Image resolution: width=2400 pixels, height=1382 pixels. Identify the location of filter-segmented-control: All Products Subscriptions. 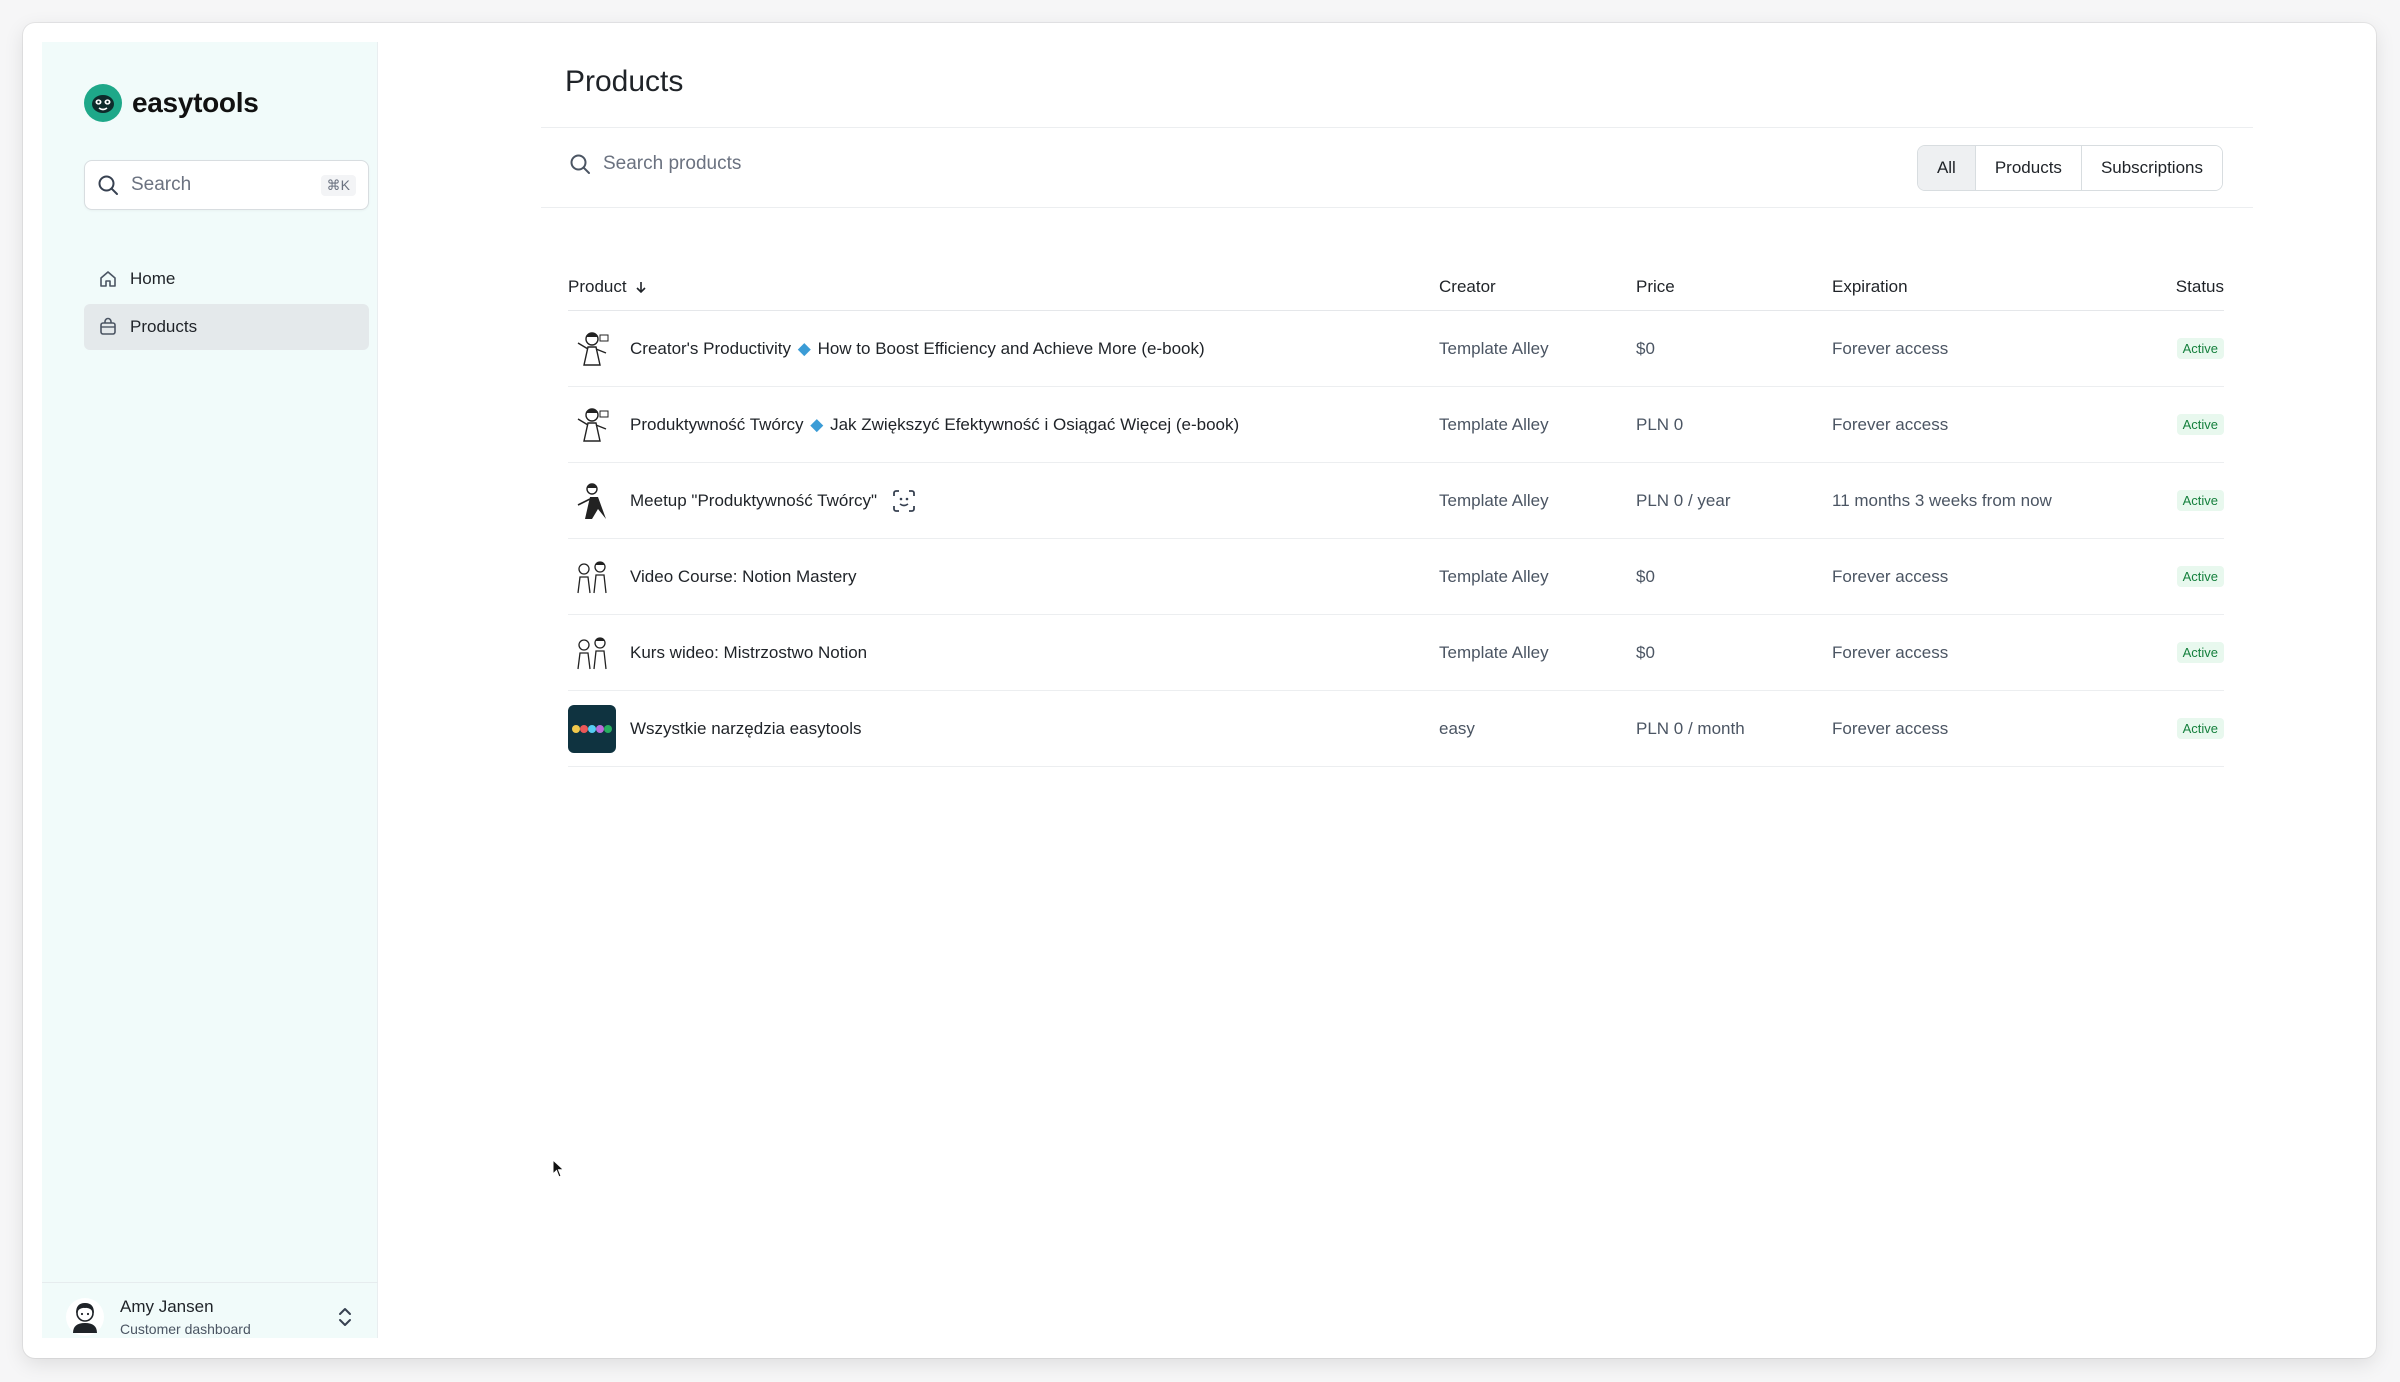
(2069, 168).